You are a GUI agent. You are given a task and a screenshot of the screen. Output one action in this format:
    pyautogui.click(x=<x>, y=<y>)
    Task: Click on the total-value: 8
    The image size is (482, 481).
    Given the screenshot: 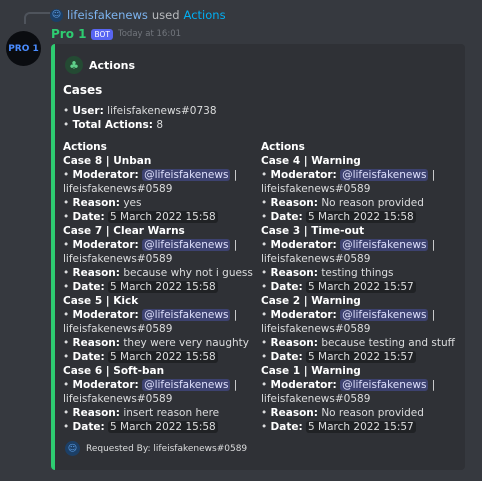 What is the action you would take?
    pyautogui.click(x=160, y=125)
    